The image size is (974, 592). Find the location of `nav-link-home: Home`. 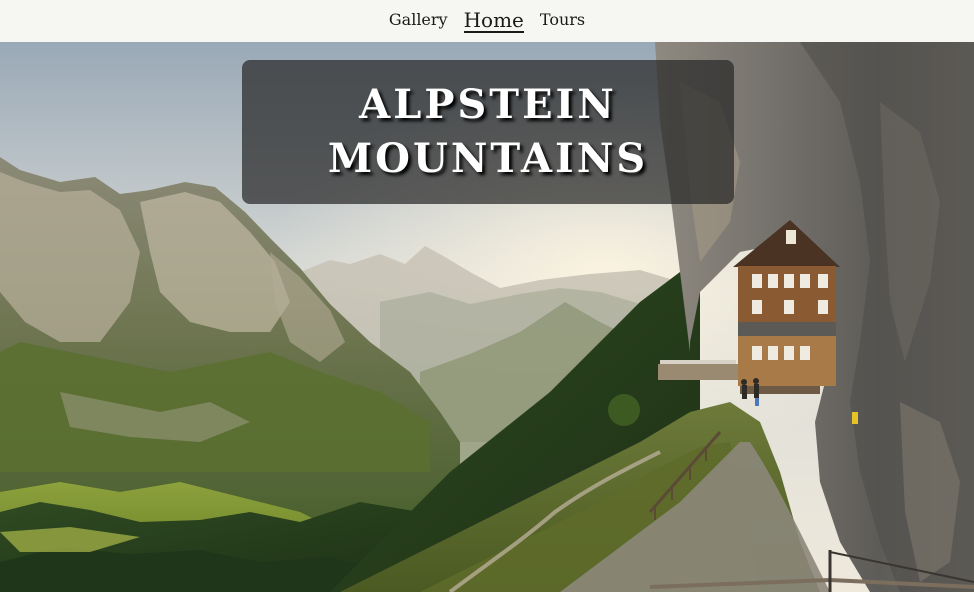

nav-link-home: Home is located at coordinates (493, 21).